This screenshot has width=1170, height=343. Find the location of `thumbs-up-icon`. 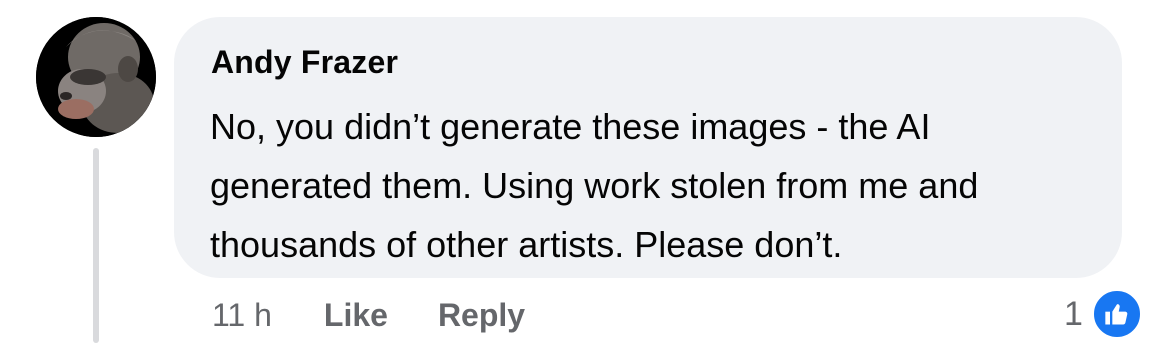

thumbs-up-icon is located at coordinates (1116, 314).